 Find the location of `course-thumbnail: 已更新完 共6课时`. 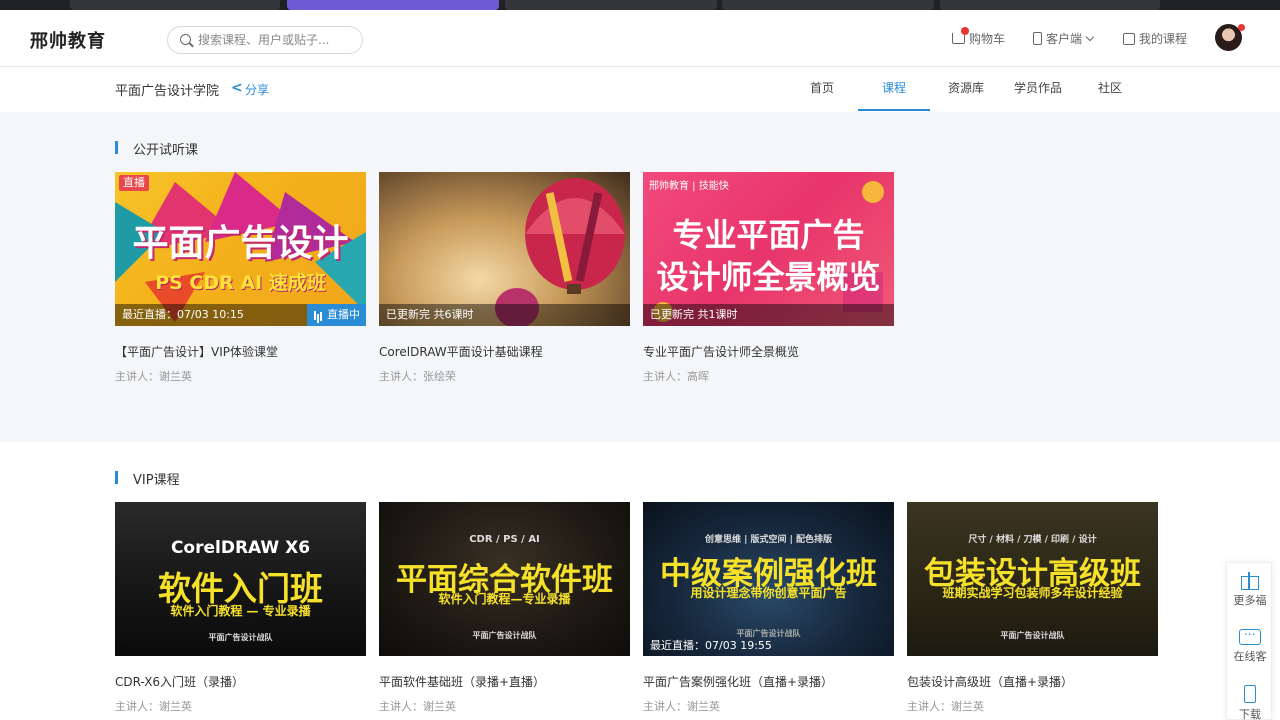

course-thumbnail: 已更新完 共6课时 is located at coordinates (504, 249).